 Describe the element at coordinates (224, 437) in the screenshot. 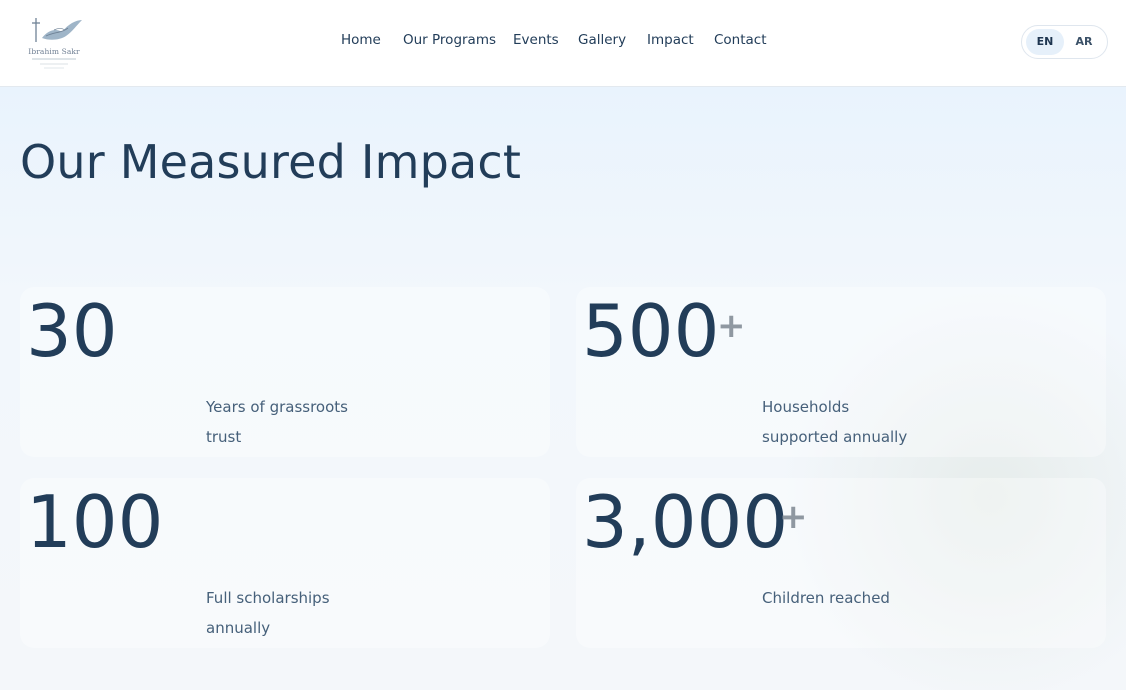

I see `stat-label-line: trust` at that location.